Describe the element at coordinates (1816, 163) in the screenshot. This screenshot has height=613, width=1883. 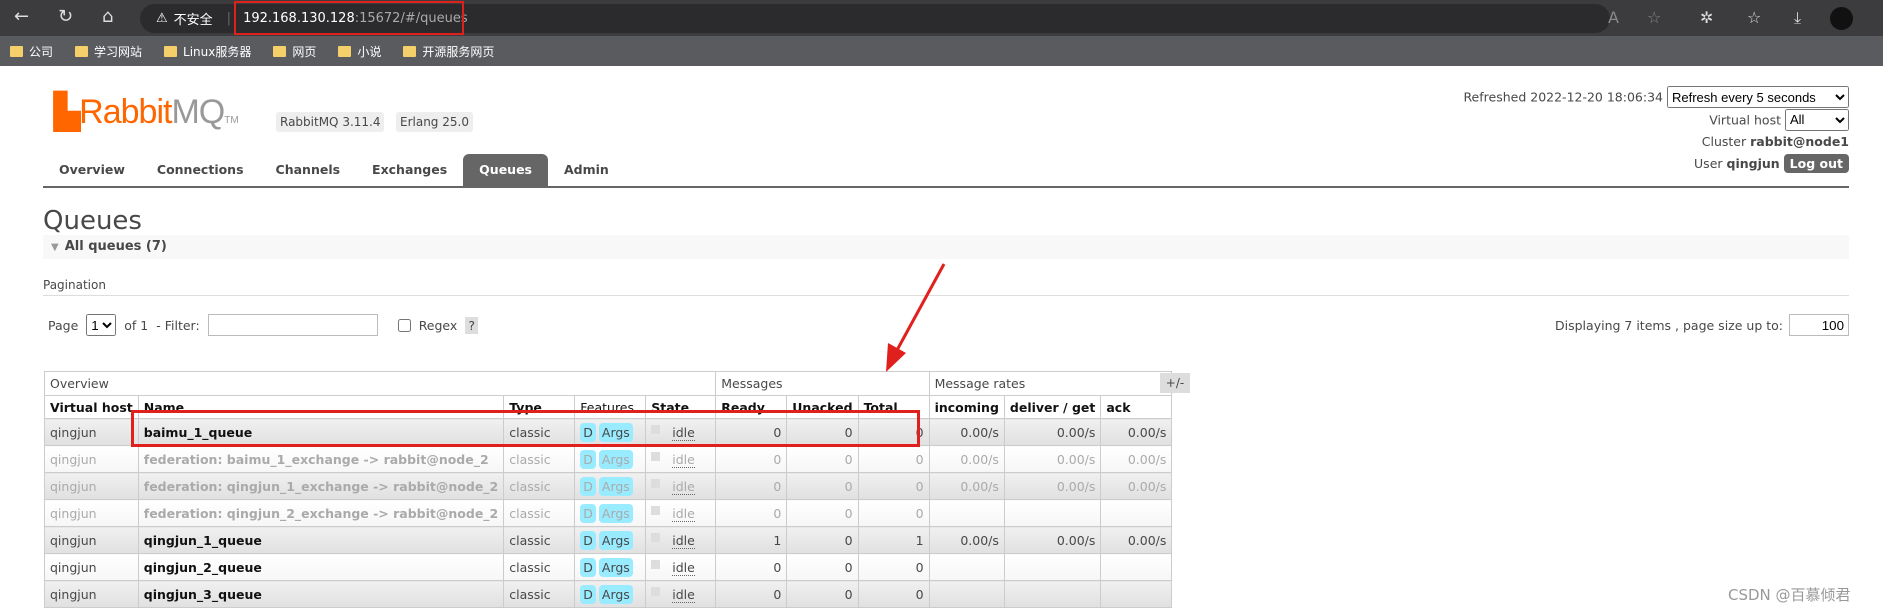
I see `logout-button: Log out` at that location.